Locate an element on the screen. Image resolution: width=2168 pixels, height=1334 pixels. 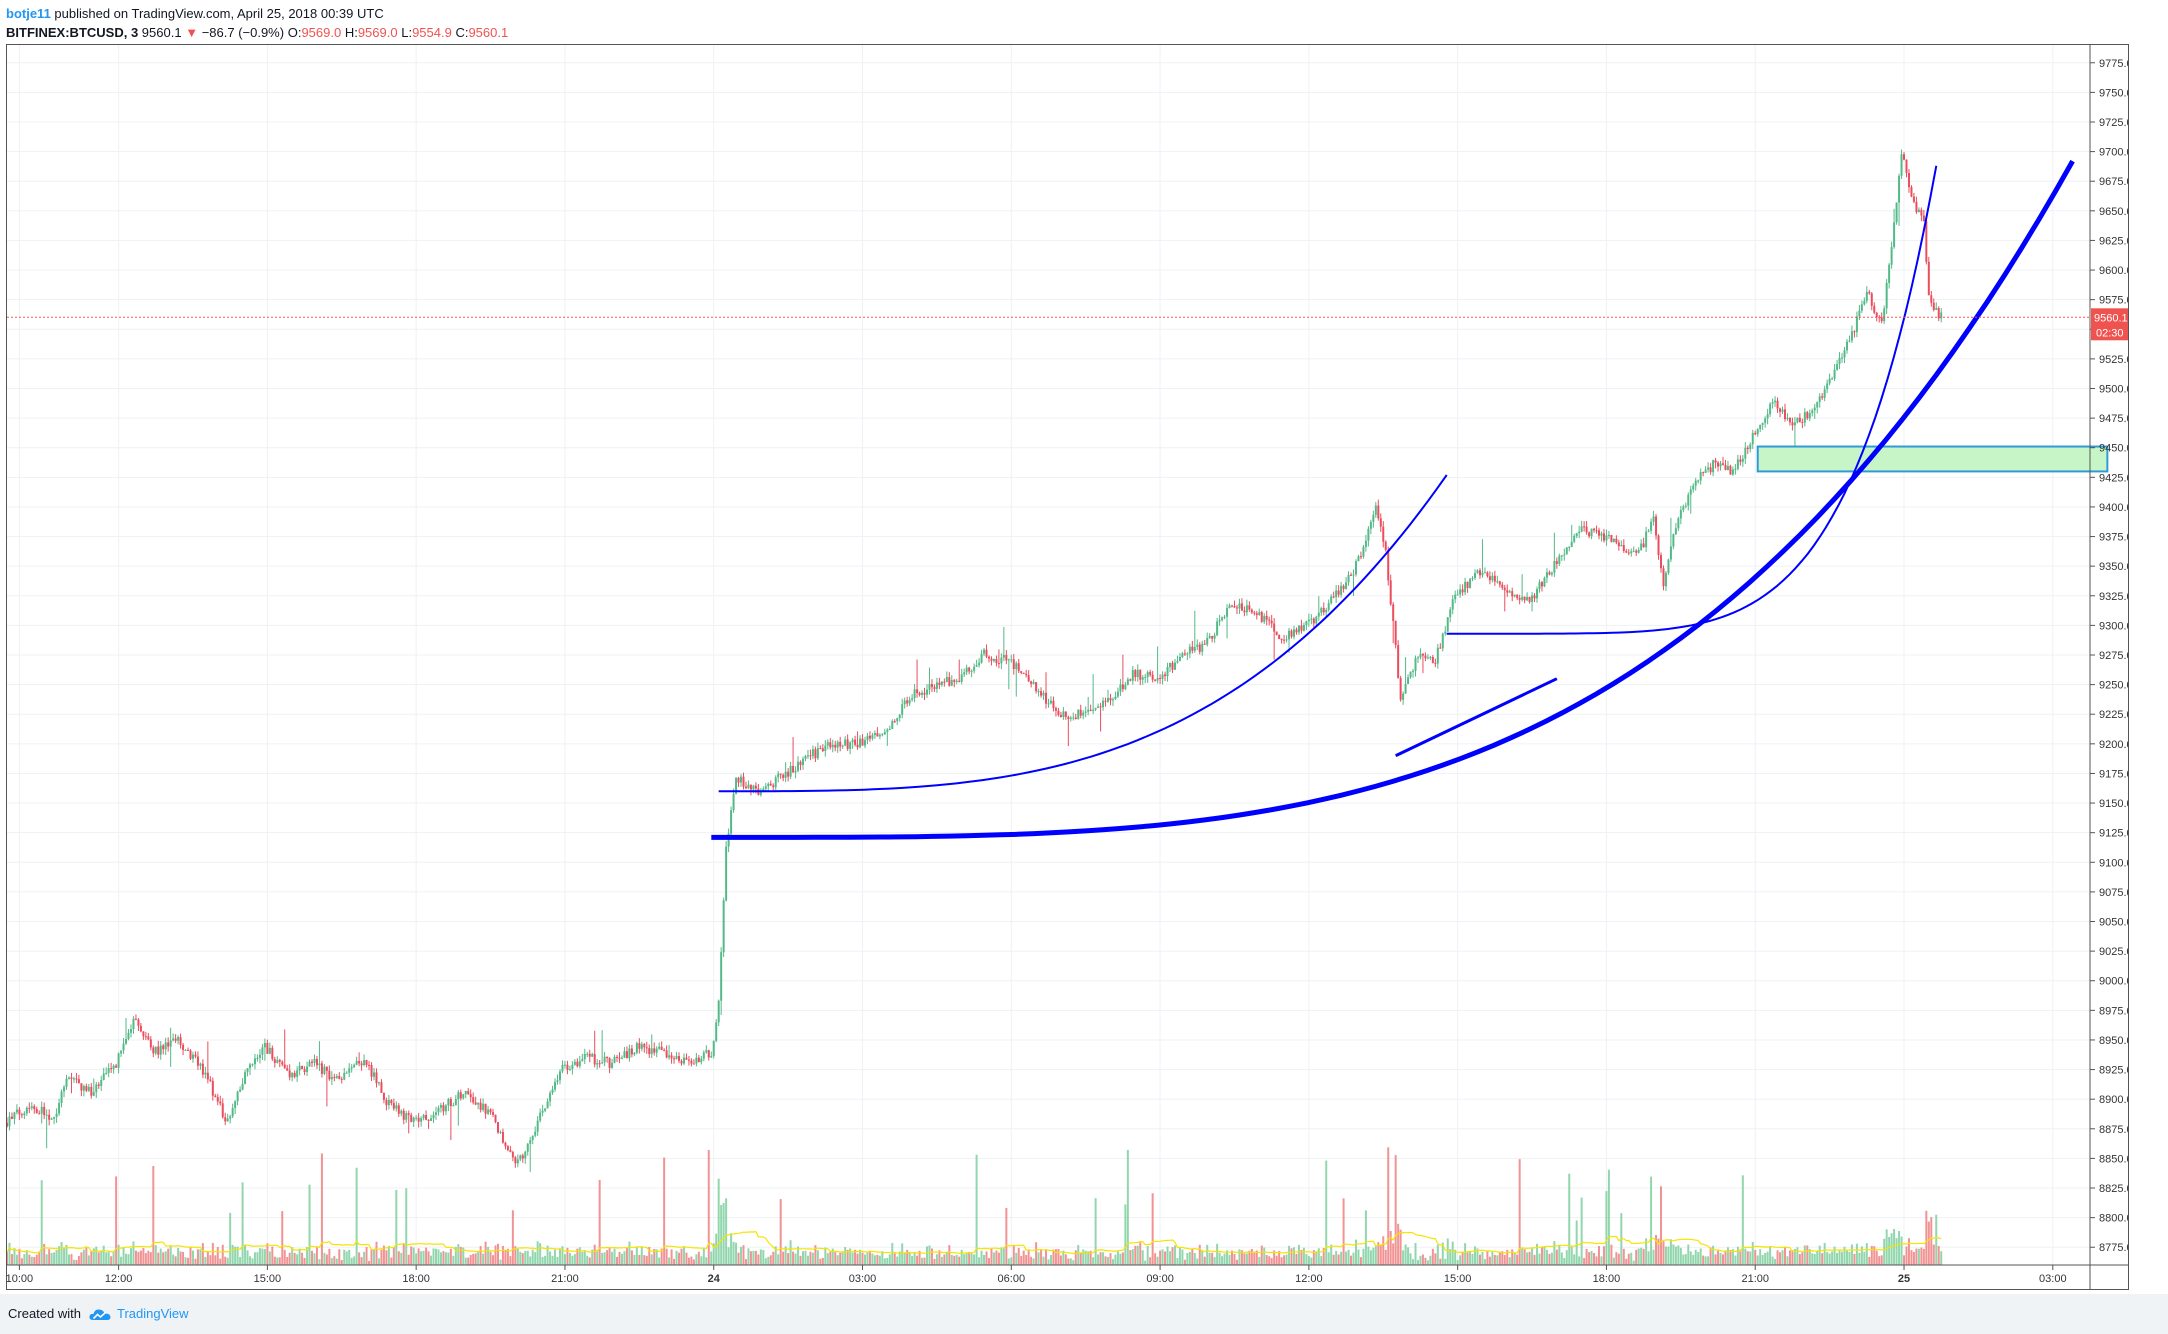
author-name: botje11 is located at coordinates (28, 13).